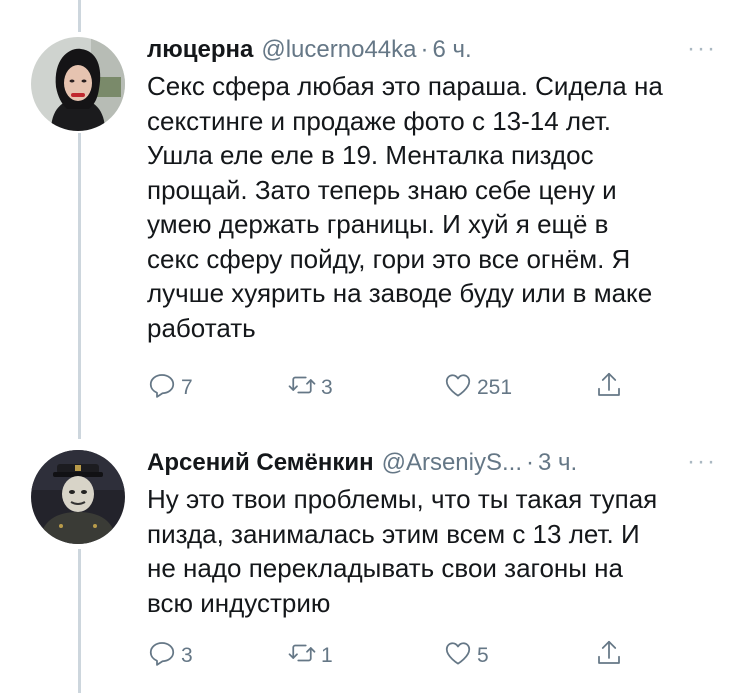 Image resolution: width=750 pixels, height=693 pixels. I want to click on like-button: 251, so click(477, 388).